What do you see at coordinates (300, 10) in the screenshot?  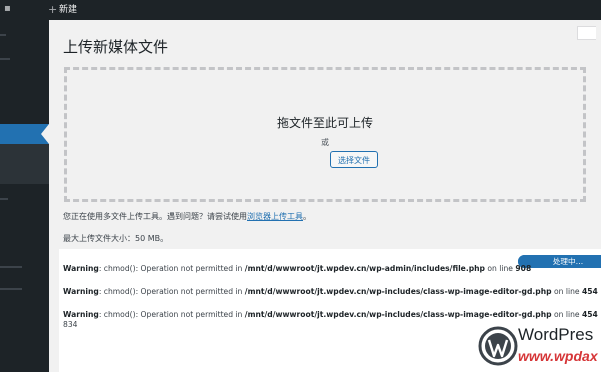 I see `admin-bar: ▪ + 新建` at bounding box center [300, 10].